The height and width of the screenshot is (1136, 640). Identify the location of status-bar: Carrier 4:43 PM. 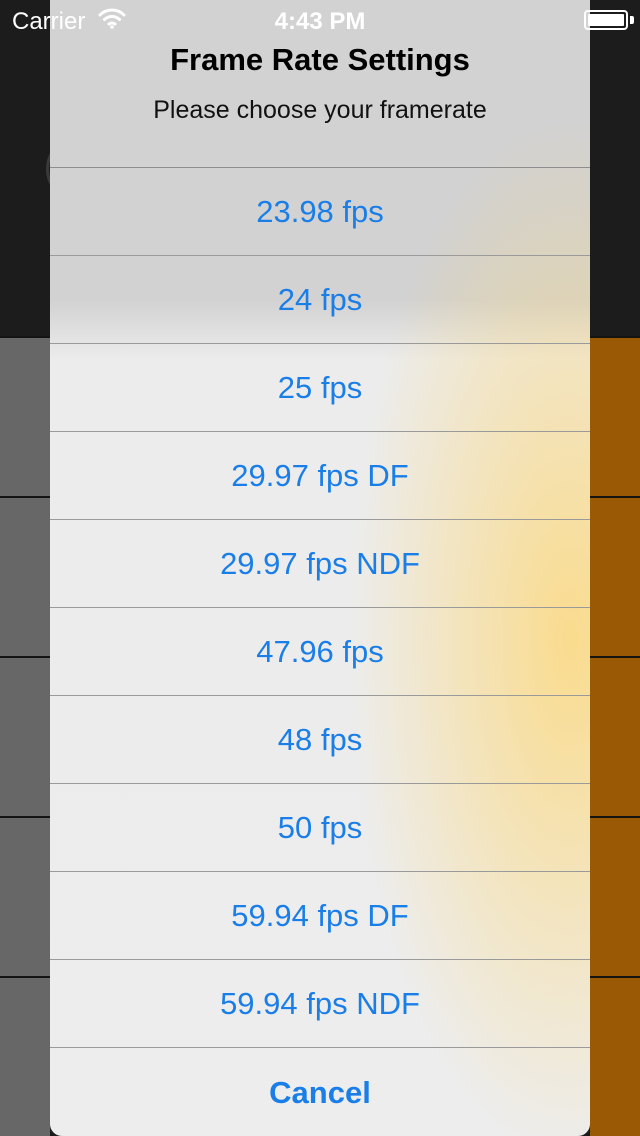
(320, 20).